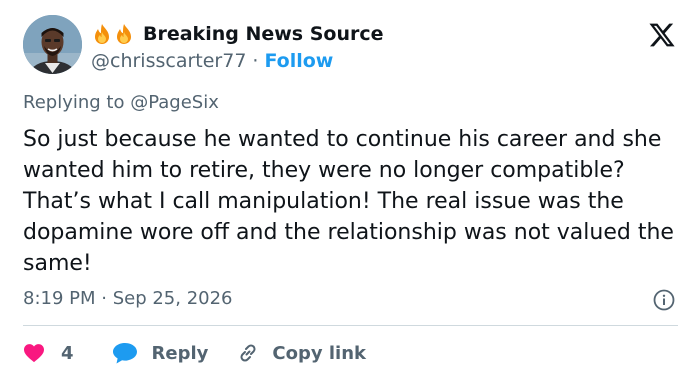 Image resolution: width=700 pixels, height=379 pixels. I want to click on like-button: 4, so click(48, 353).